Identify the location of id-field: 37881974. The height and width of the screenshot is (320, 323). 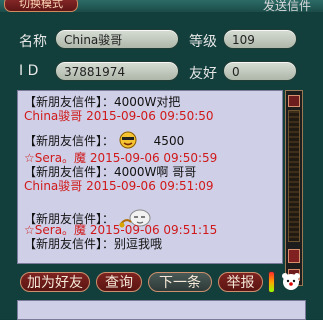
(117, 71).